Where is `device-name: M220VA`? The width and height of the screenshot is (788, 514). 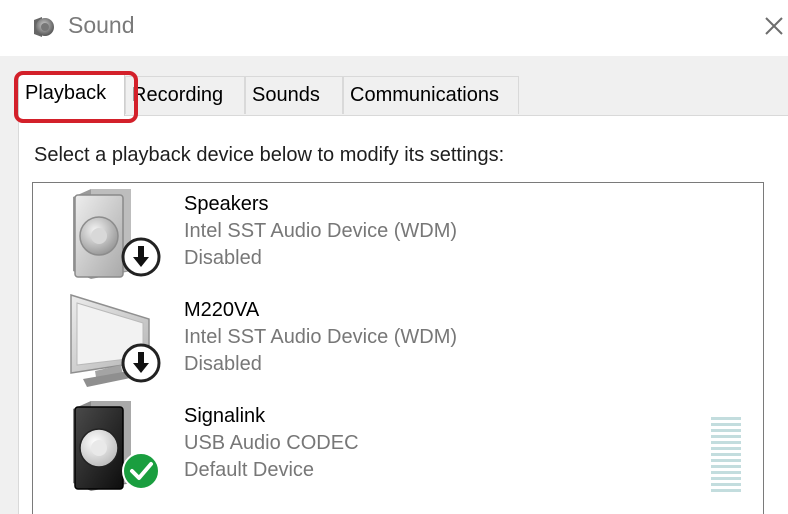
device-name: M220VA is located at coordinates (222, 310).